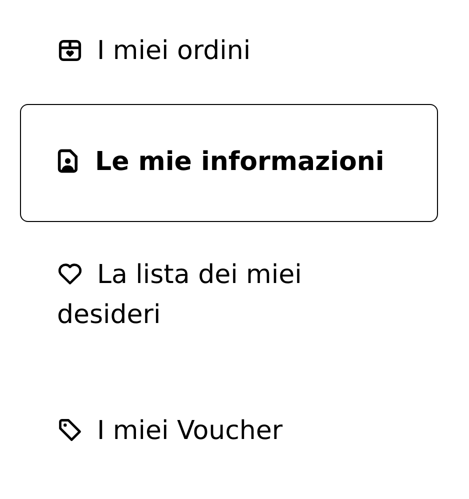 The height and width of the screenshot is (499, 469). What do you see at coordinates (222, 431) in the screenshot?
I see `menu-item: I miei Voucher` at bounding box center [222, 431].